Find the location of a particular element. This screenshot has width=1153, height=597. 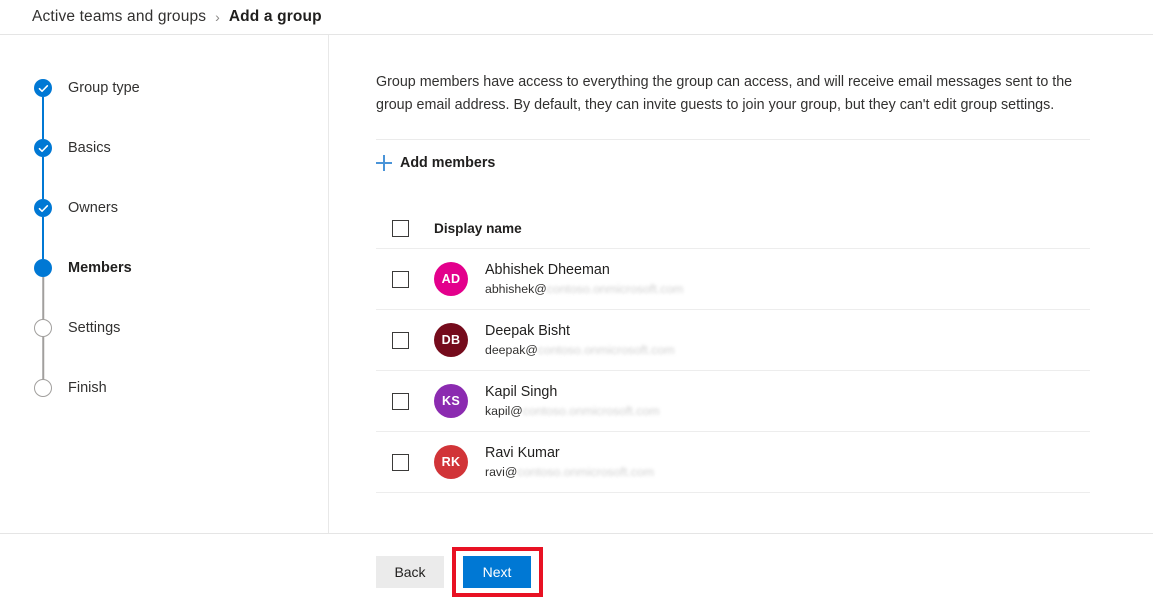

sidebar-item-label: Group type is located at coordinates (104, 88).